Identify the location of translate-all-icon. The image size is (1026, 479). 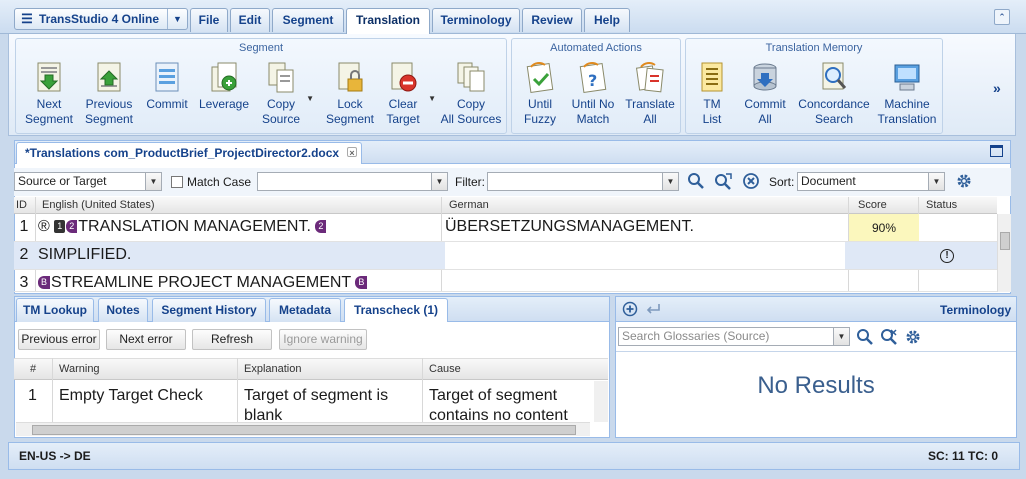
(649, 77).